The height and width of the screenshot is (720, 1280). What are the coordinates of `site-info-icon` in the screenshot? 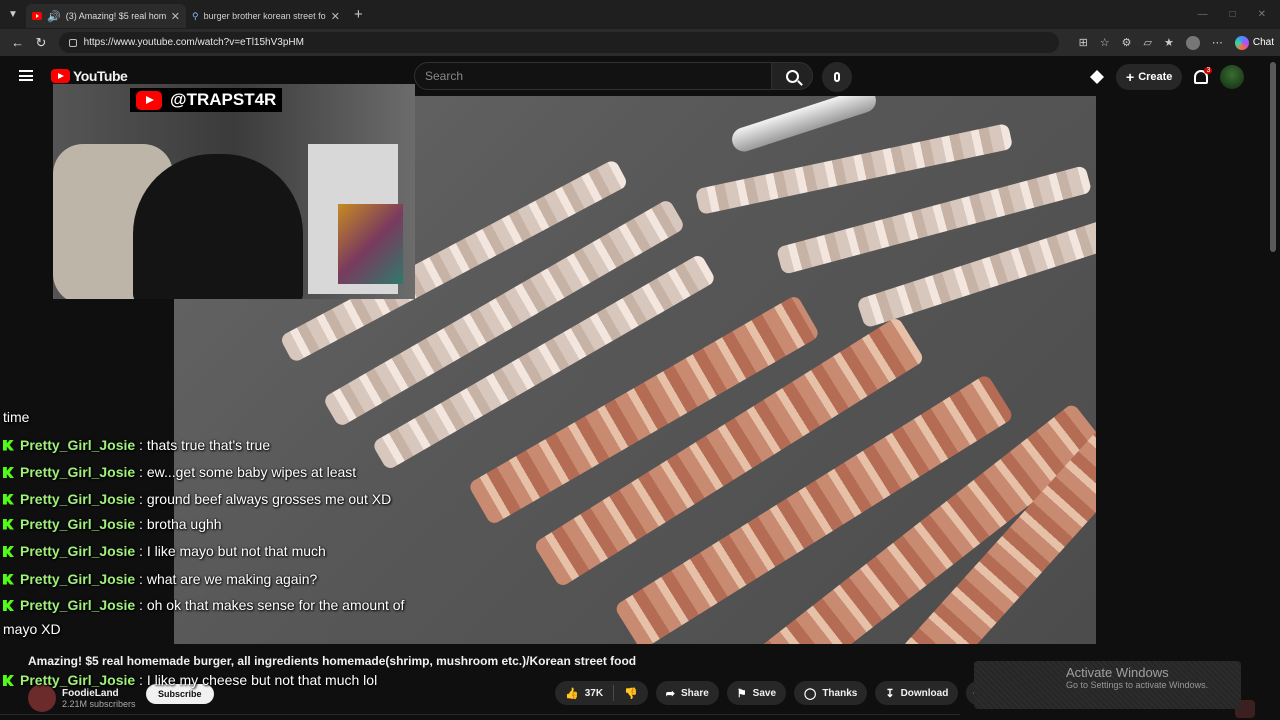 It's located at (72, 42).